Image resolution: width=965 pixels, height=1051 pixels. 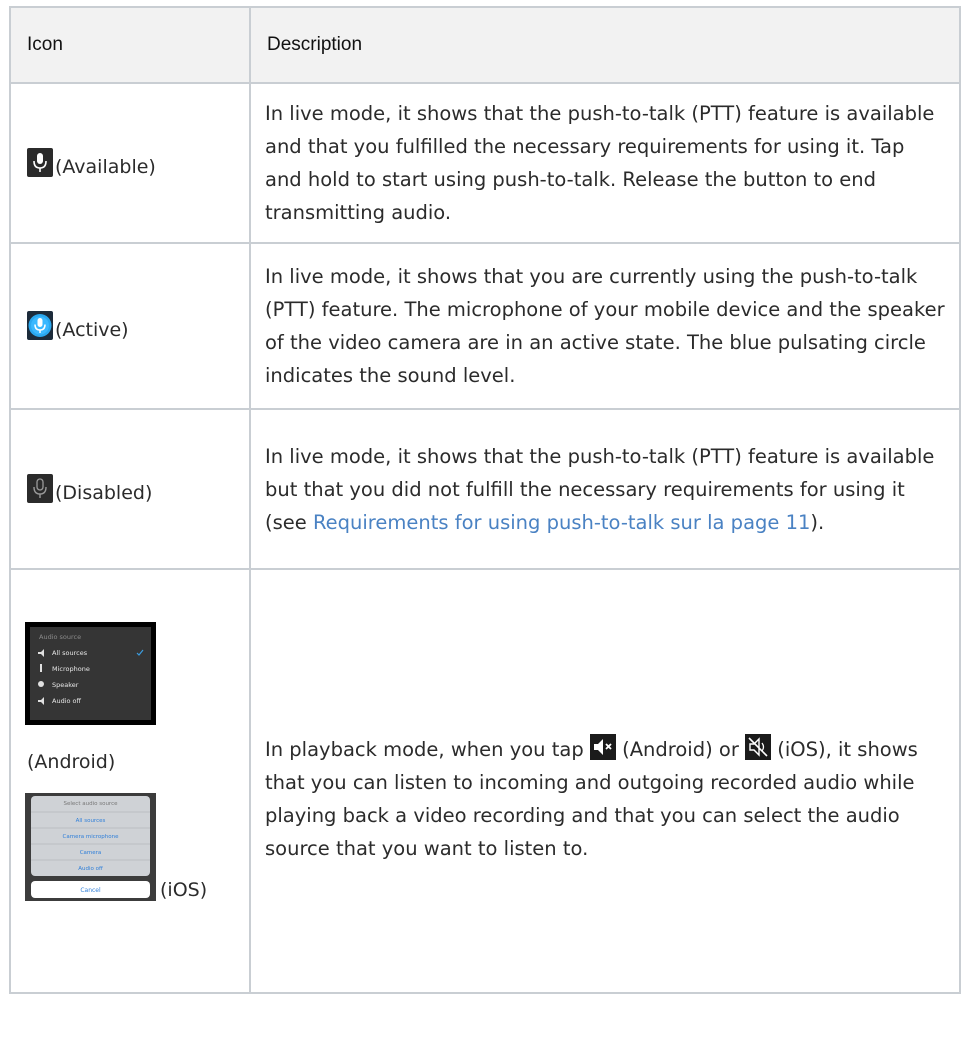 What do you see at coordinates (817, 522) in the screenshot?
I see `description-text-end: ).` at bounding box center [817, 522].